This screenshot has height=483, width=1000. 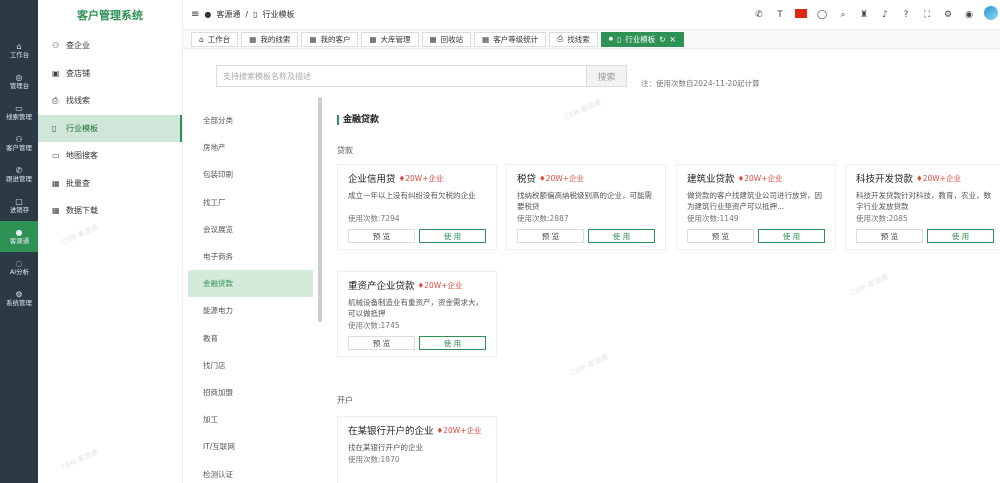 I want to click on category-item: IT/互联网, so click(x=250, y=446).